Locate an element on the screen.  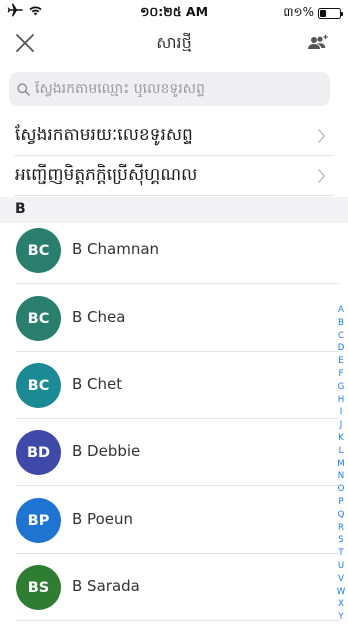
contact-row: BS B Sarada is located at coordinates (170, 587).